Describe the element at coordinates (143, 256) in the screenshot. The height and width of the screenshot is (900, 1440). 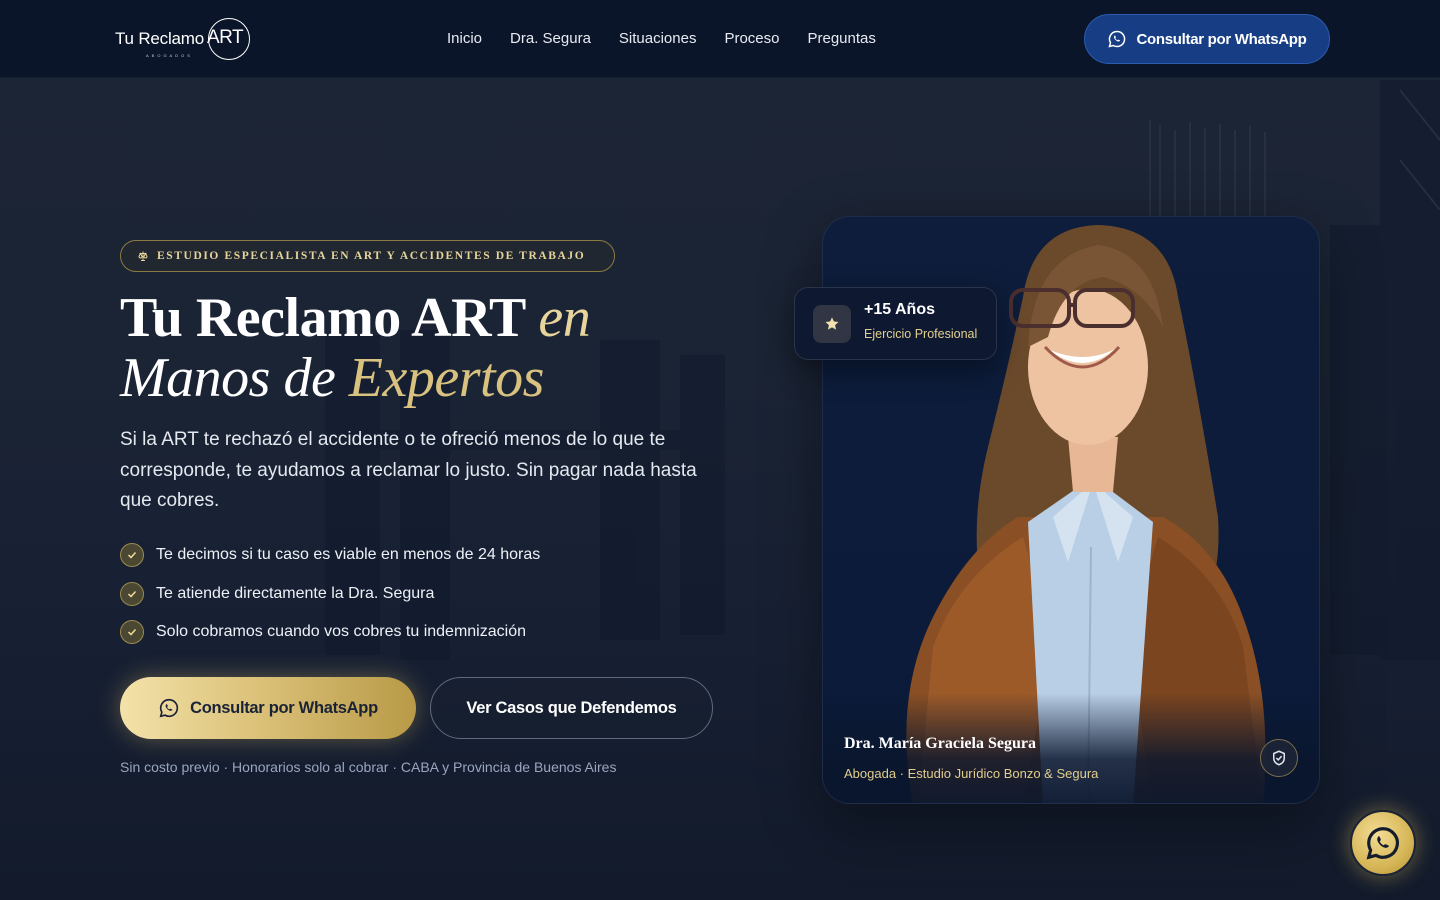
I see `scale-icon` at that location.